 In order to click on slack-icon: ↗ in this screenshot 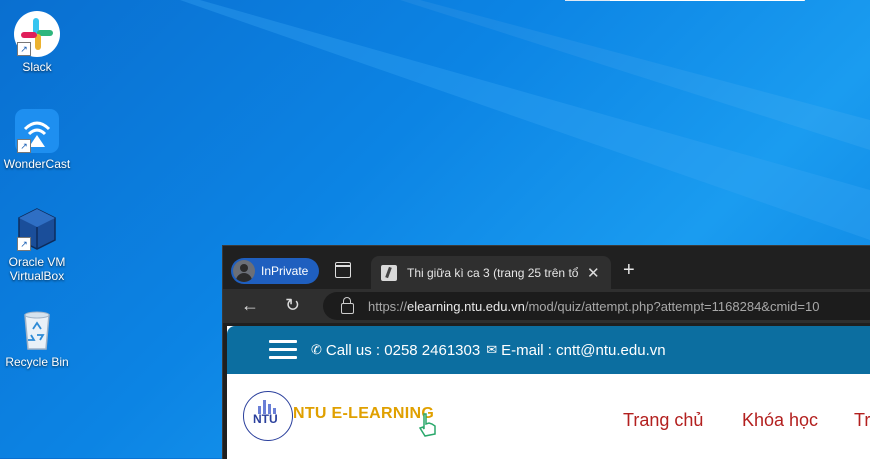, I will do `click(37, 34)`.